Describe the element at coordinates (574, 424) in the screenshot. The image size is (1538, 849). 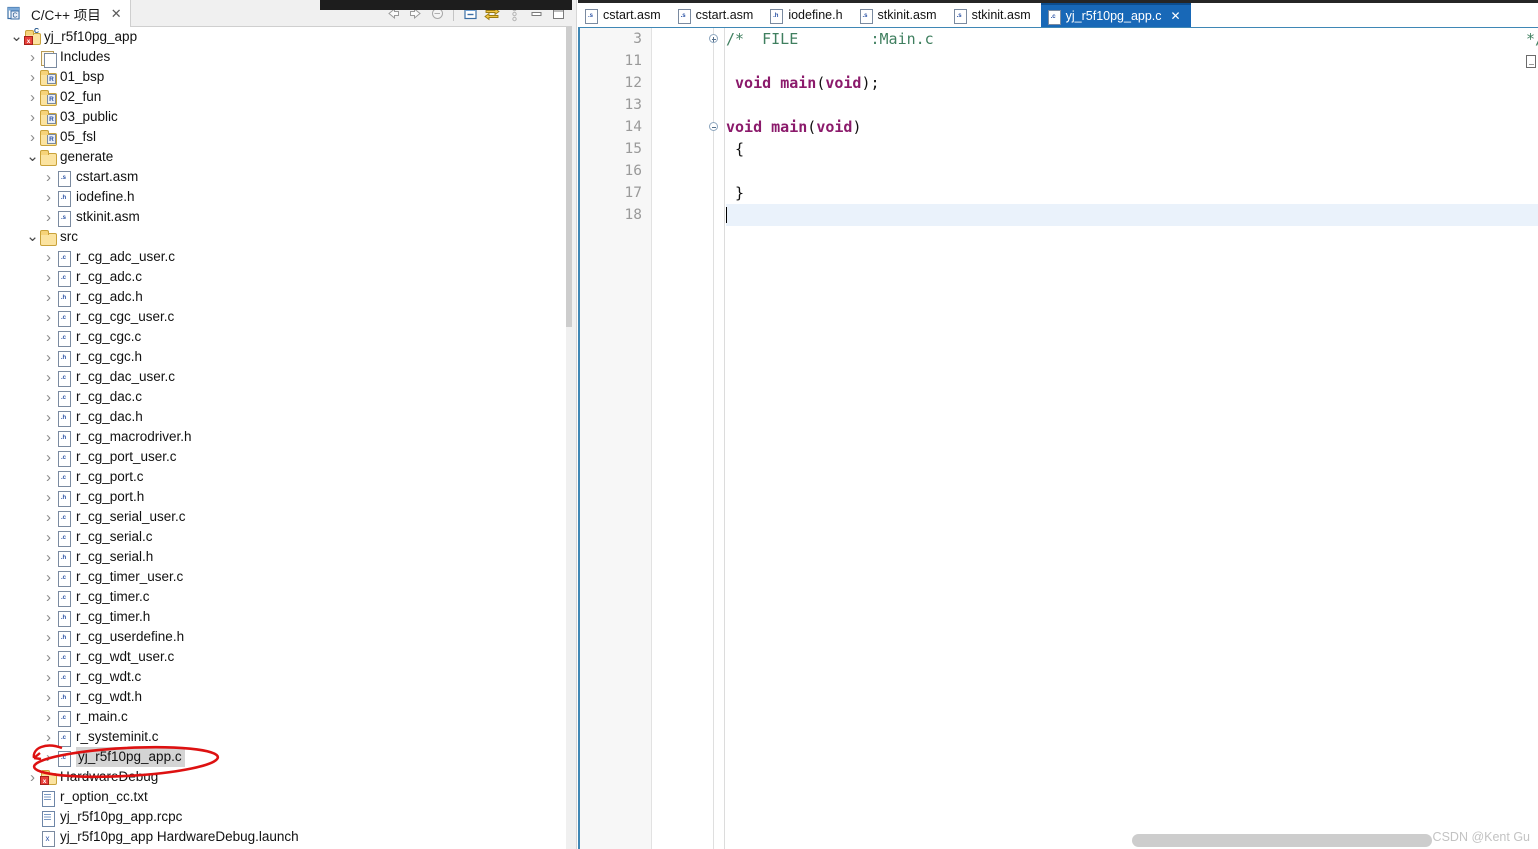
I see `panel-divider` at that location.